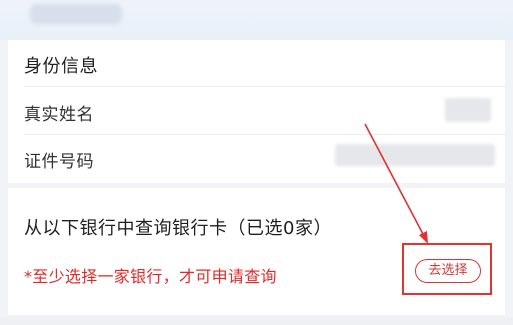 This screenshot has width=513, height=325. Describe the element at coordinates (76, 14) in the screenshot. I see `blurred-header-text` at that location.